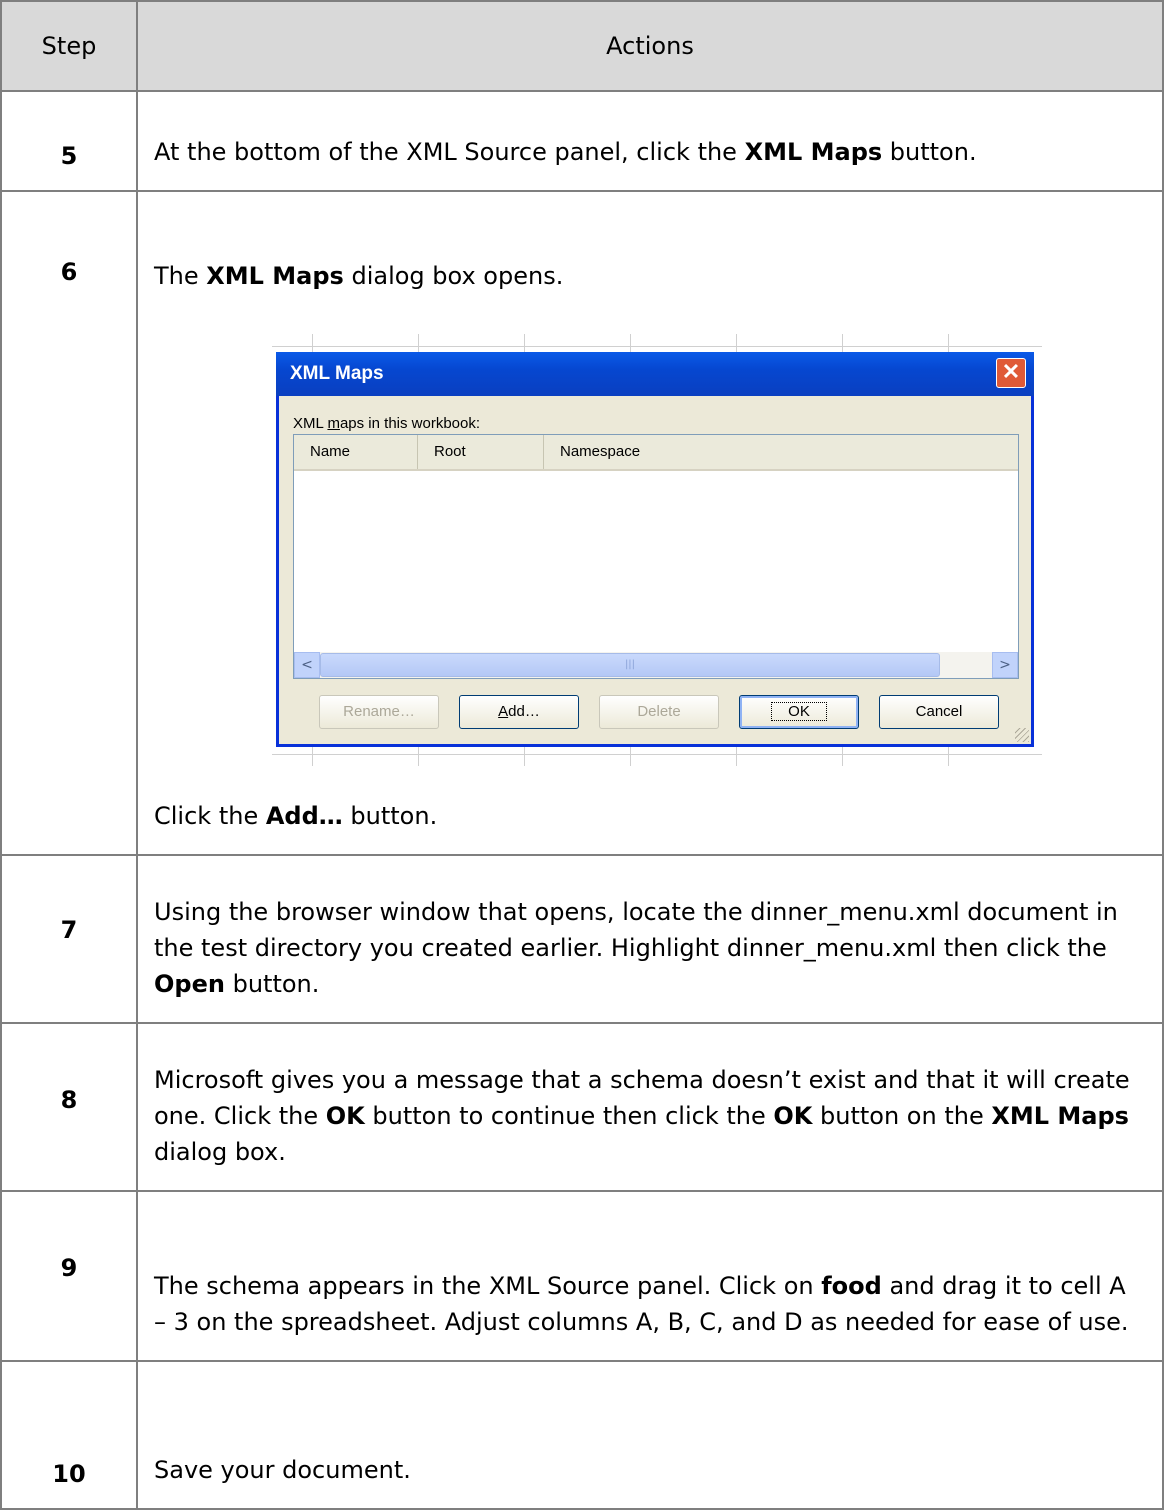  Describe the element at coordinates (630, 665) in the screenshot. I see `scroll-thumb: |||` at that location.